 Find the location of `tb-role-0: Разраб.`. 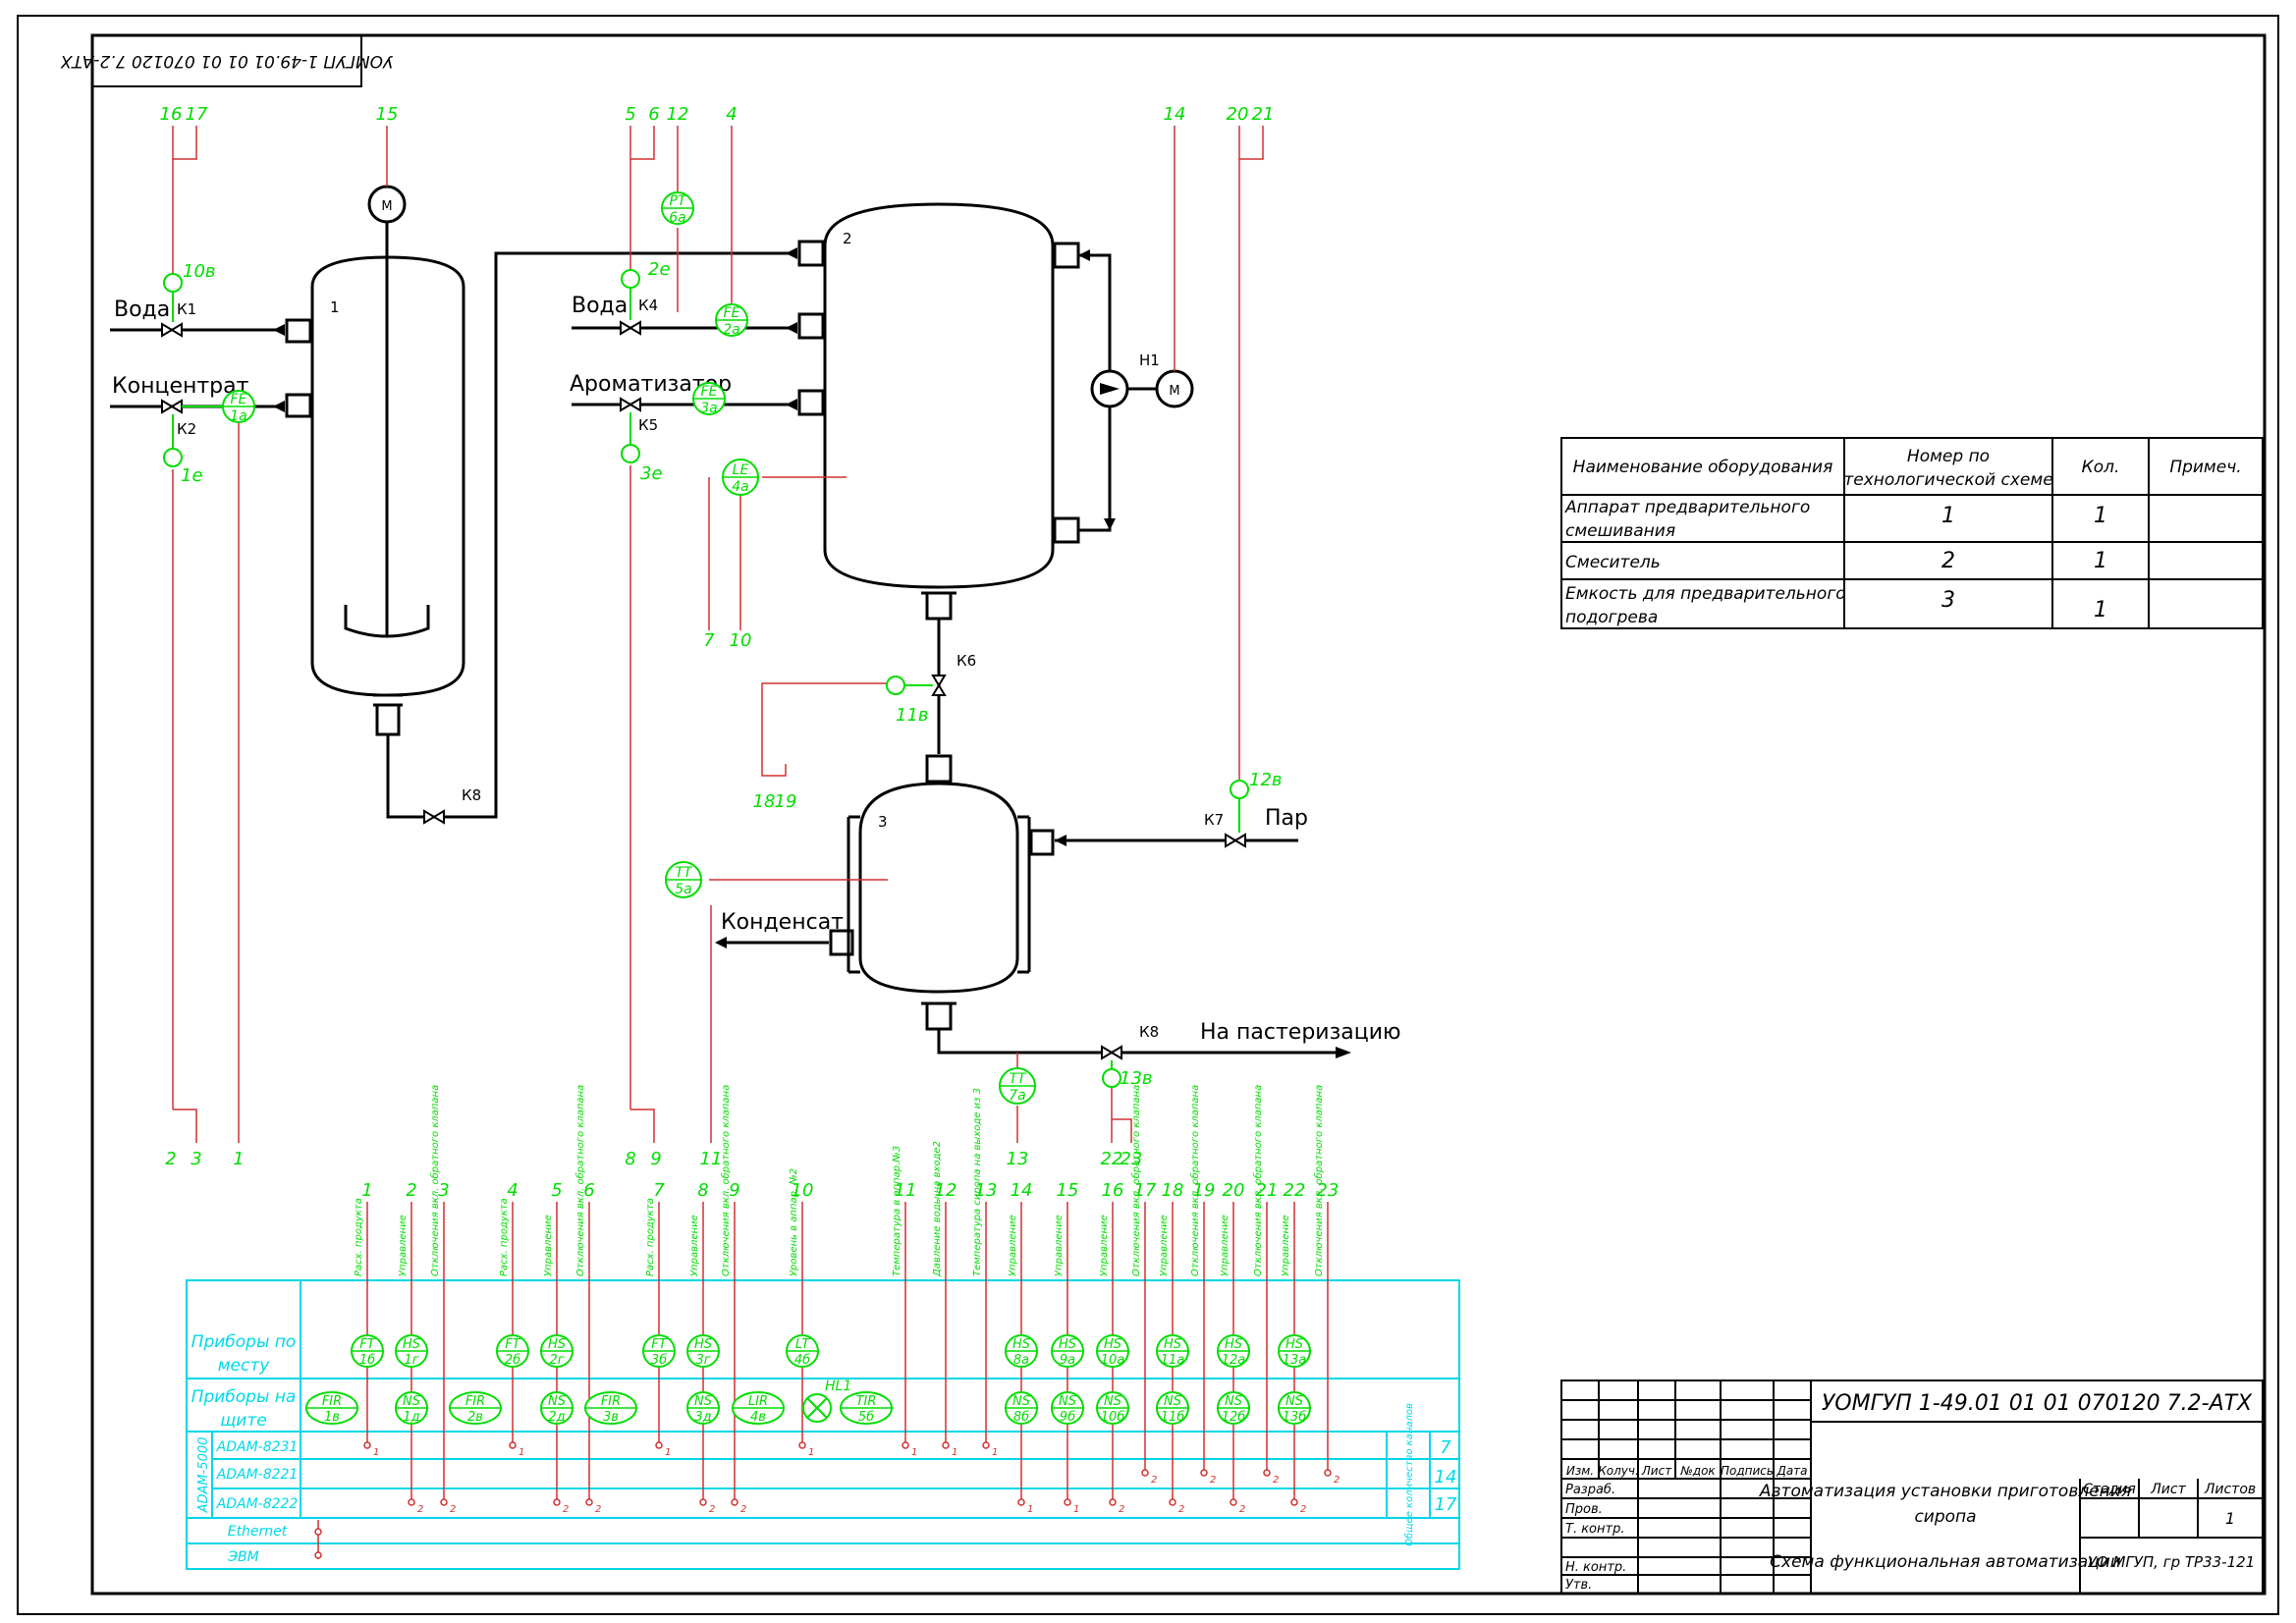

tb-role-0: Разраб. is located at coordinates (1590, 1490).